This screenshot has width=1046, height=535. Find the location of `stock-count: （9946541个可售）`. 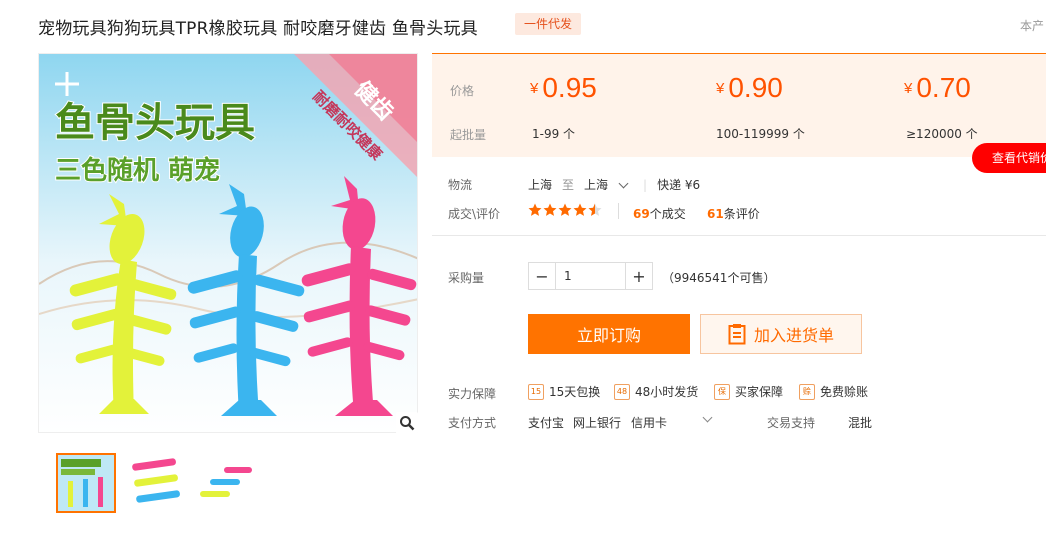

stock-count: （9946541个可售） is located at coordinates (719, 278).